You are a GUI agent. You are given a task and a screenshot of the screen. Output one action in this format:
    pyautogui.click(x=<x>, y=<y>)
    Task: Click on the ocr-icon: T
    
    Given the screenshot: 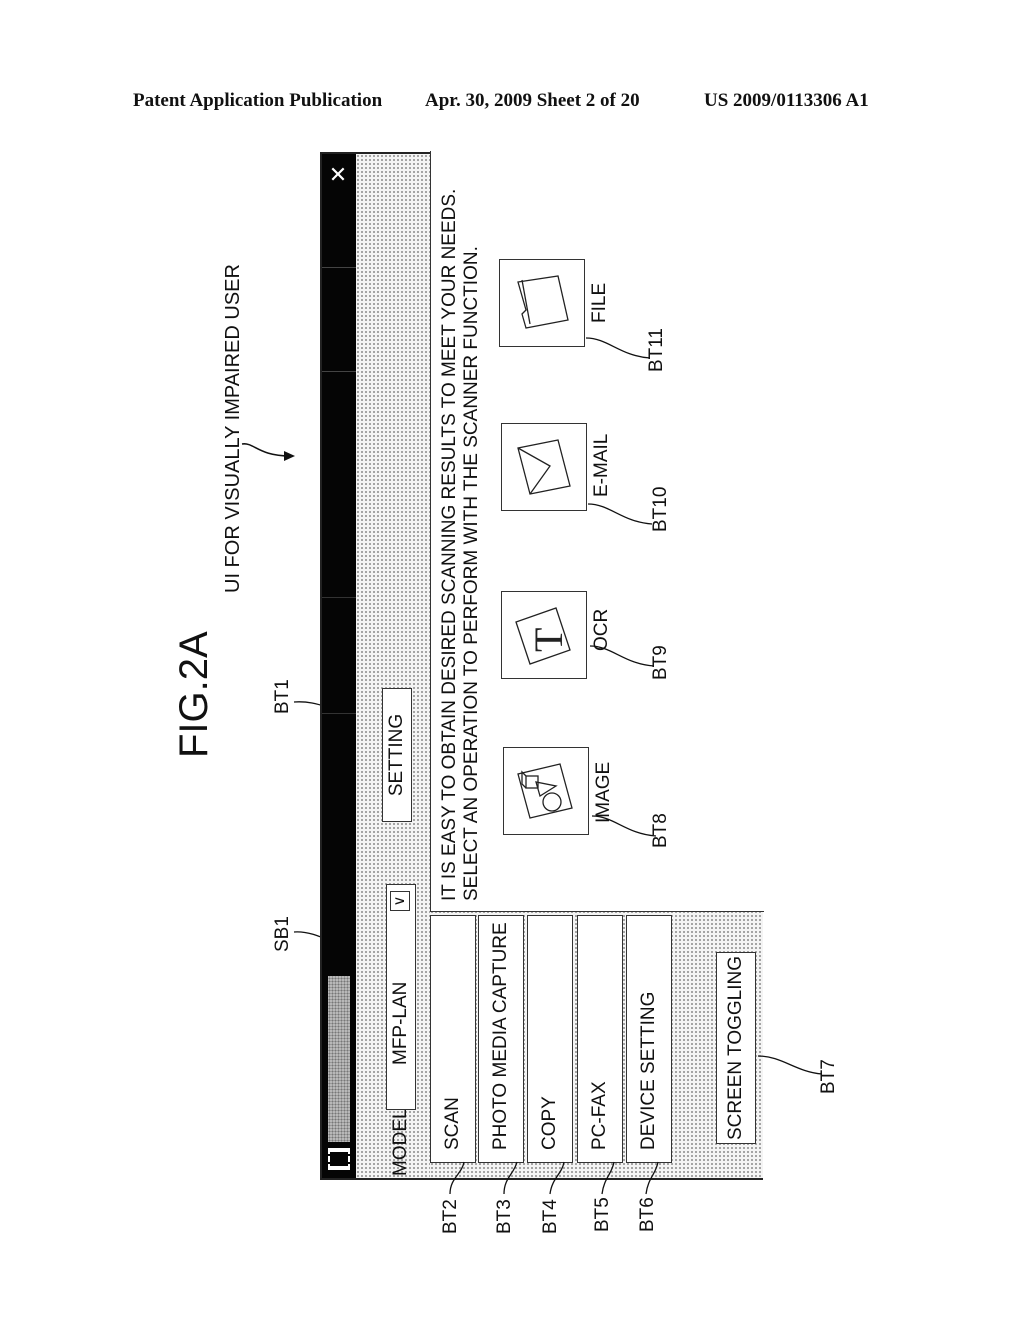 What is the action you would take?
    pyautogui.click(x=543, y=636)
    